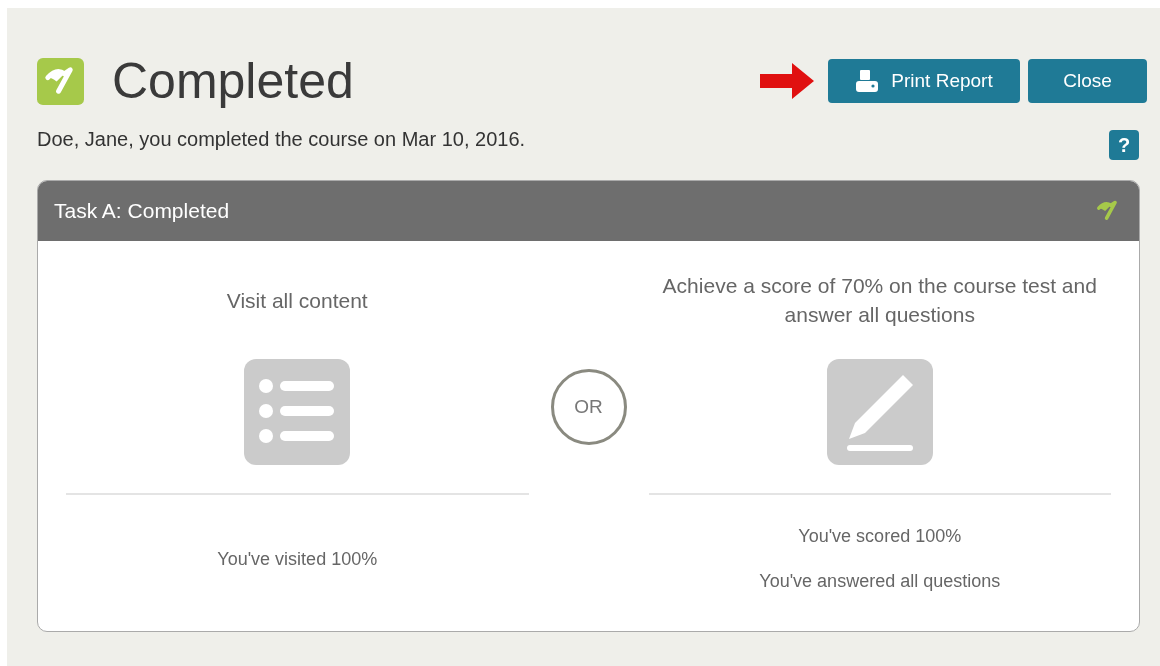 Image resolution: width=1160 pixels, height=666 pixels. What do you see at coordinates (588, 407) in the screenshot?
I see `or-separator: OR` at bounding box center [588, 407].